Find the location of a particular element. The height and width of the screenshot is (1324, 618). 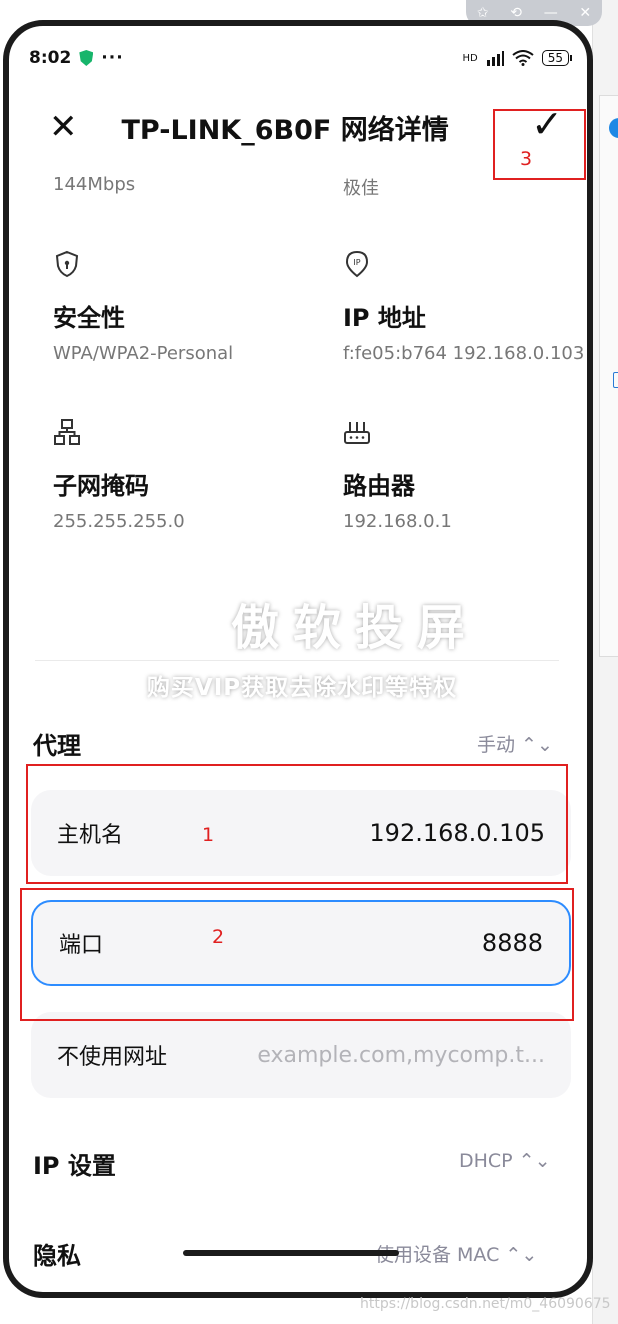

page-header: ✕ TP-LINK_6B0F 网络详情 ✓ is located at coordinates (306, 126).